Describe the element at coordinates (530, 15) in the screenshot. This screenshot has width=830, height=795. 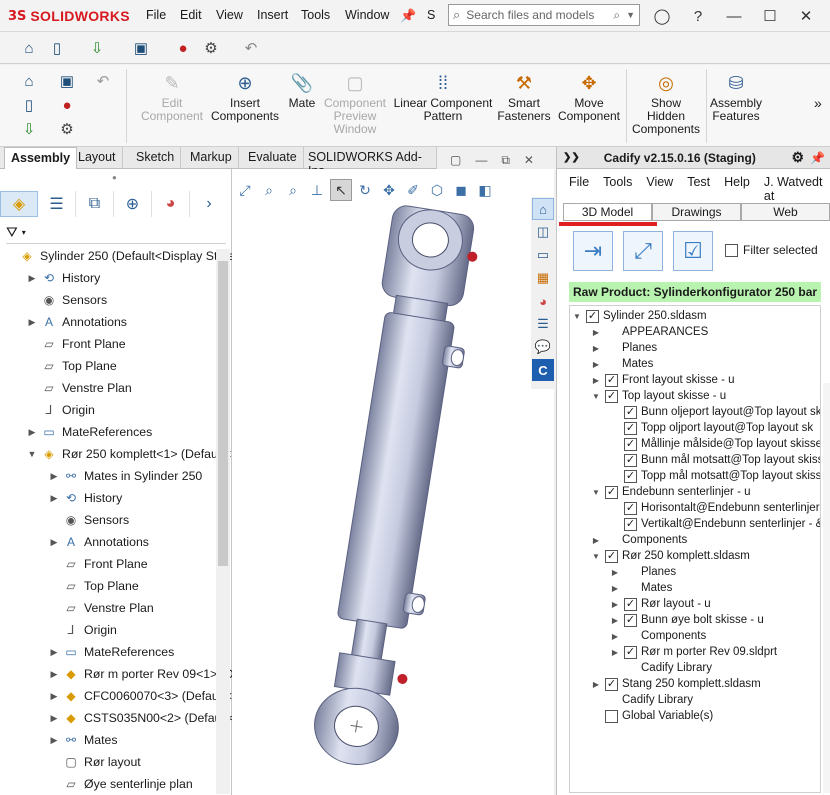
I see `search-input: Search files and models` at that location.